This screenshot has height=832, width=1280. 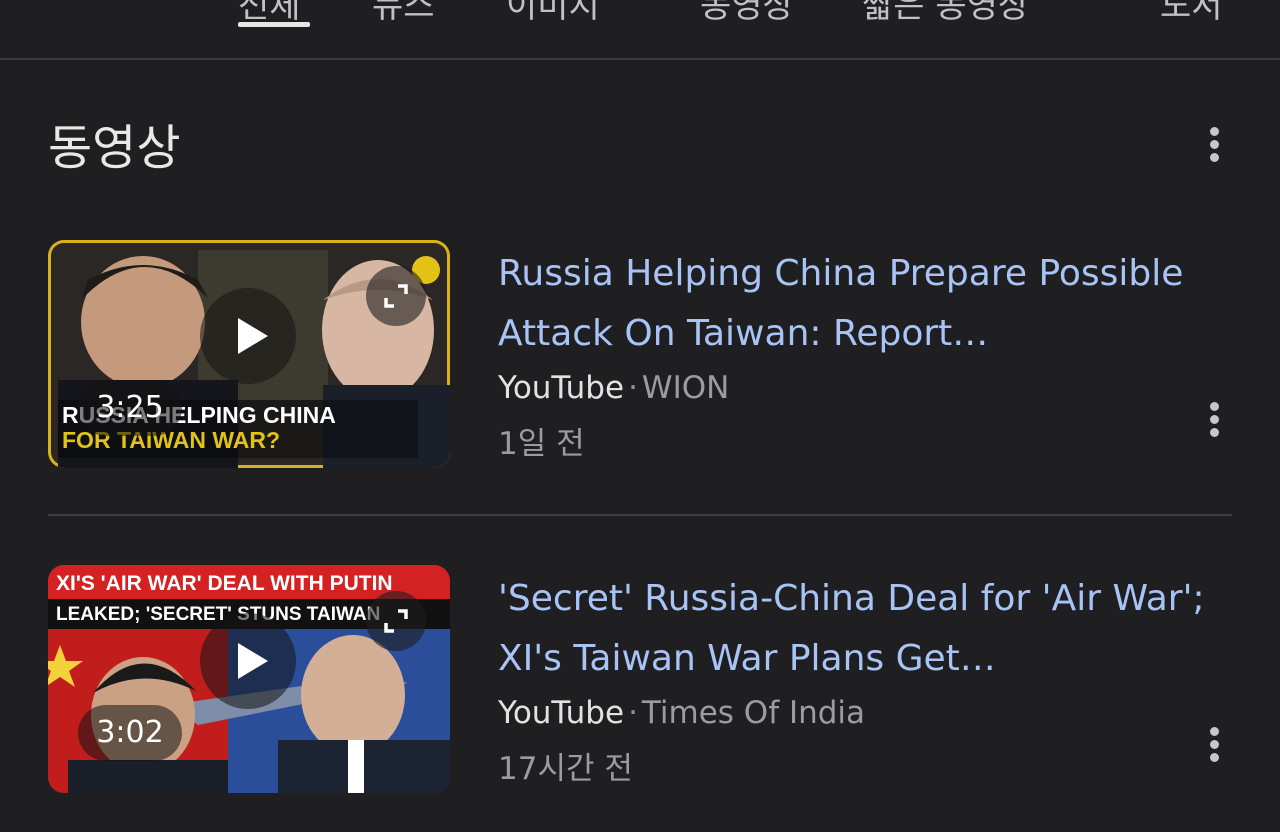 What do you see at coordinates (945, 13) in the screenshot?
I see `tab-short-videos: 짧은 동영상` at bounding box center [945, 13].